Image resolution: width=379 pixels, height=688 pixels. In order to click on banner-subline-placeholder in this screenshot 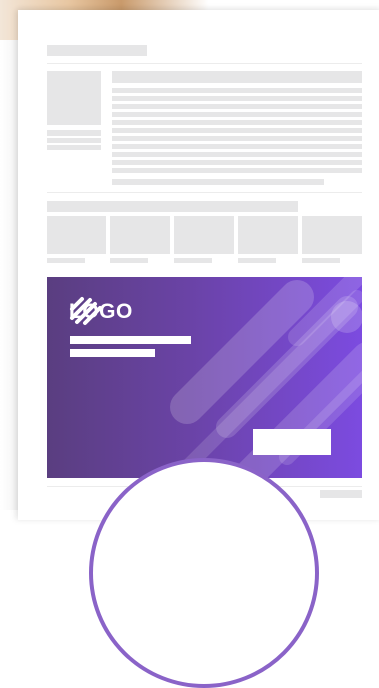, I will do `click(112, 353)`.